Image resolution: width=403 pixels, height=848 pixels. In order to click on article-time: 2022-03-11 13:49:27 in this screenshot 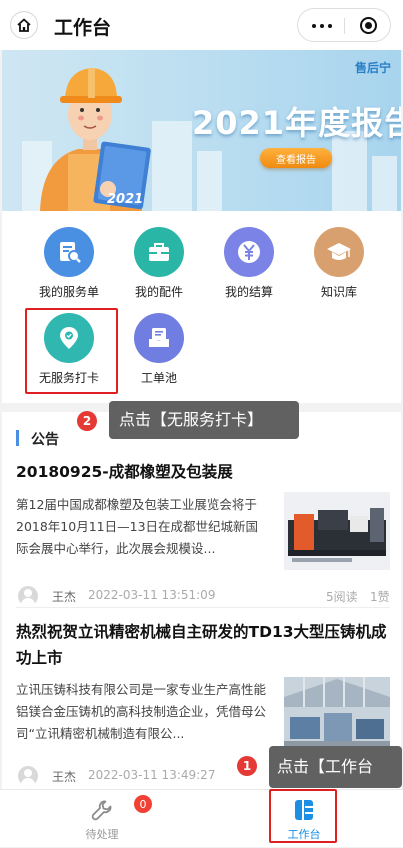, I will do `click(152, 775)`.